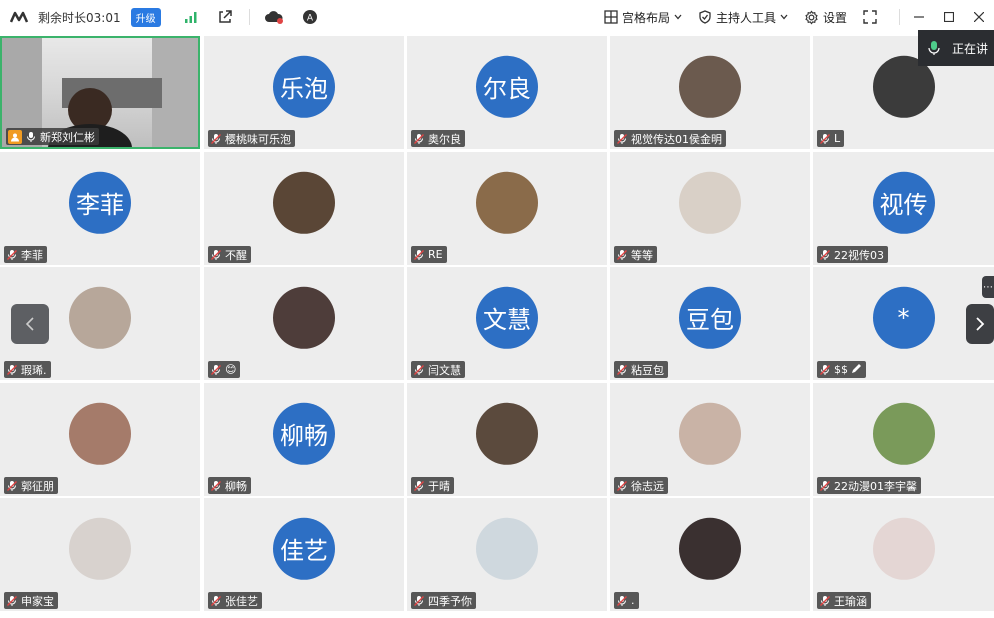 Image resolution: width=994 pixels, height=618 pixels. I want to click on participant-tile: ., so click(710, 554).